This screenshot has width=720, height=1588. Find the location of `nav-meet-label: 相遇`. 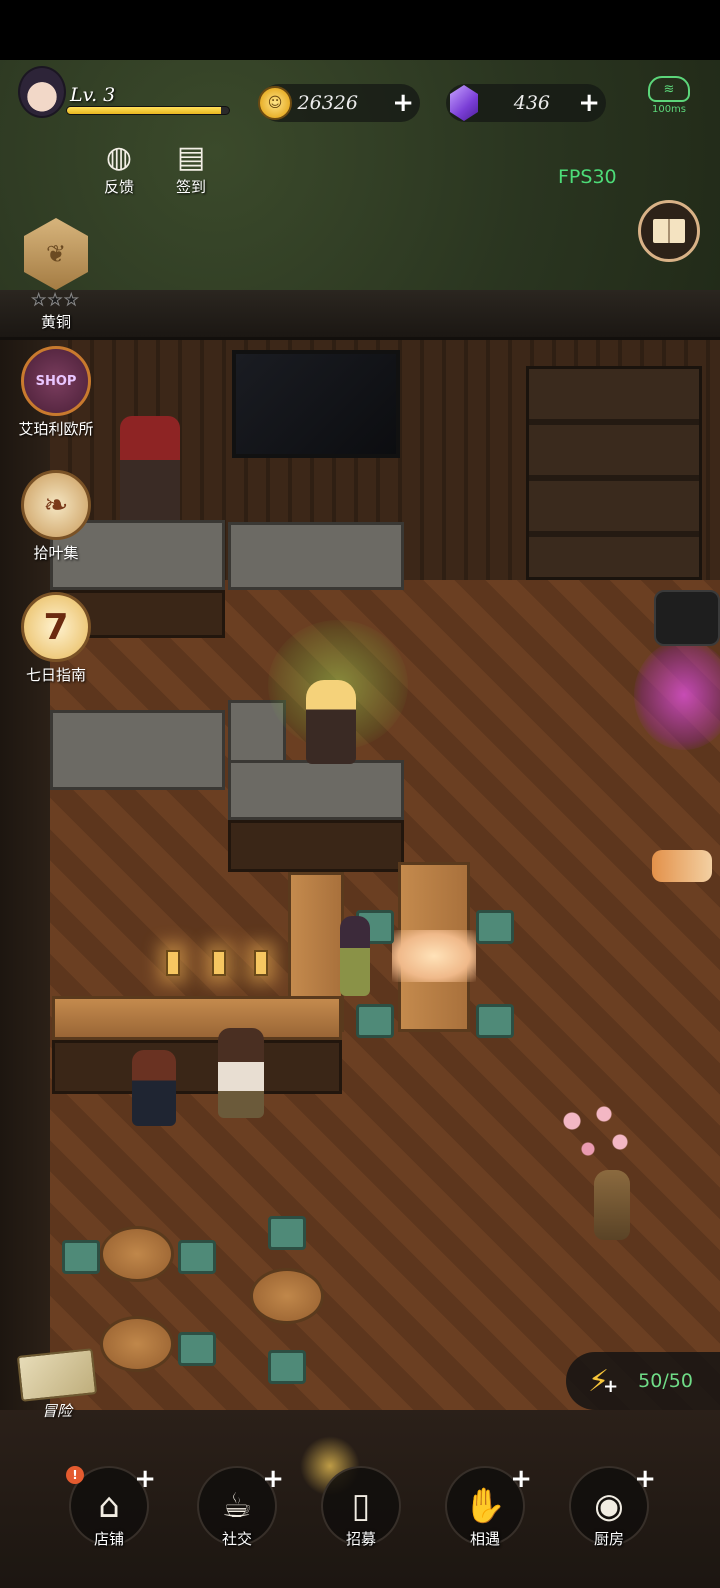

nav-meet-label: 相遇 is located at coordinates (484, 1539).